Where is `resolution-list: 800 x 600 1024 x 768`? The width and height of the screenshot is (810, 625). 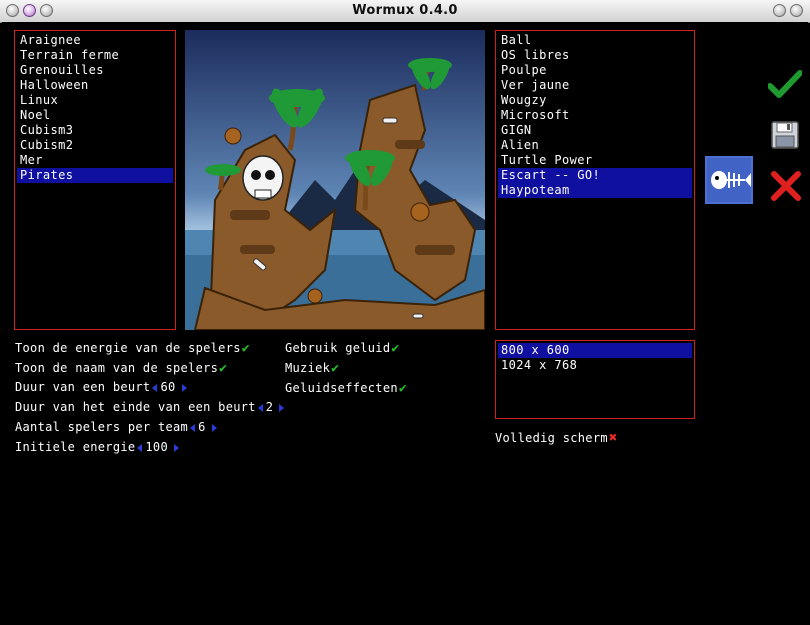
resolution-list: 800 x 600 1024 x 768 is located at coordinates (595, 379).